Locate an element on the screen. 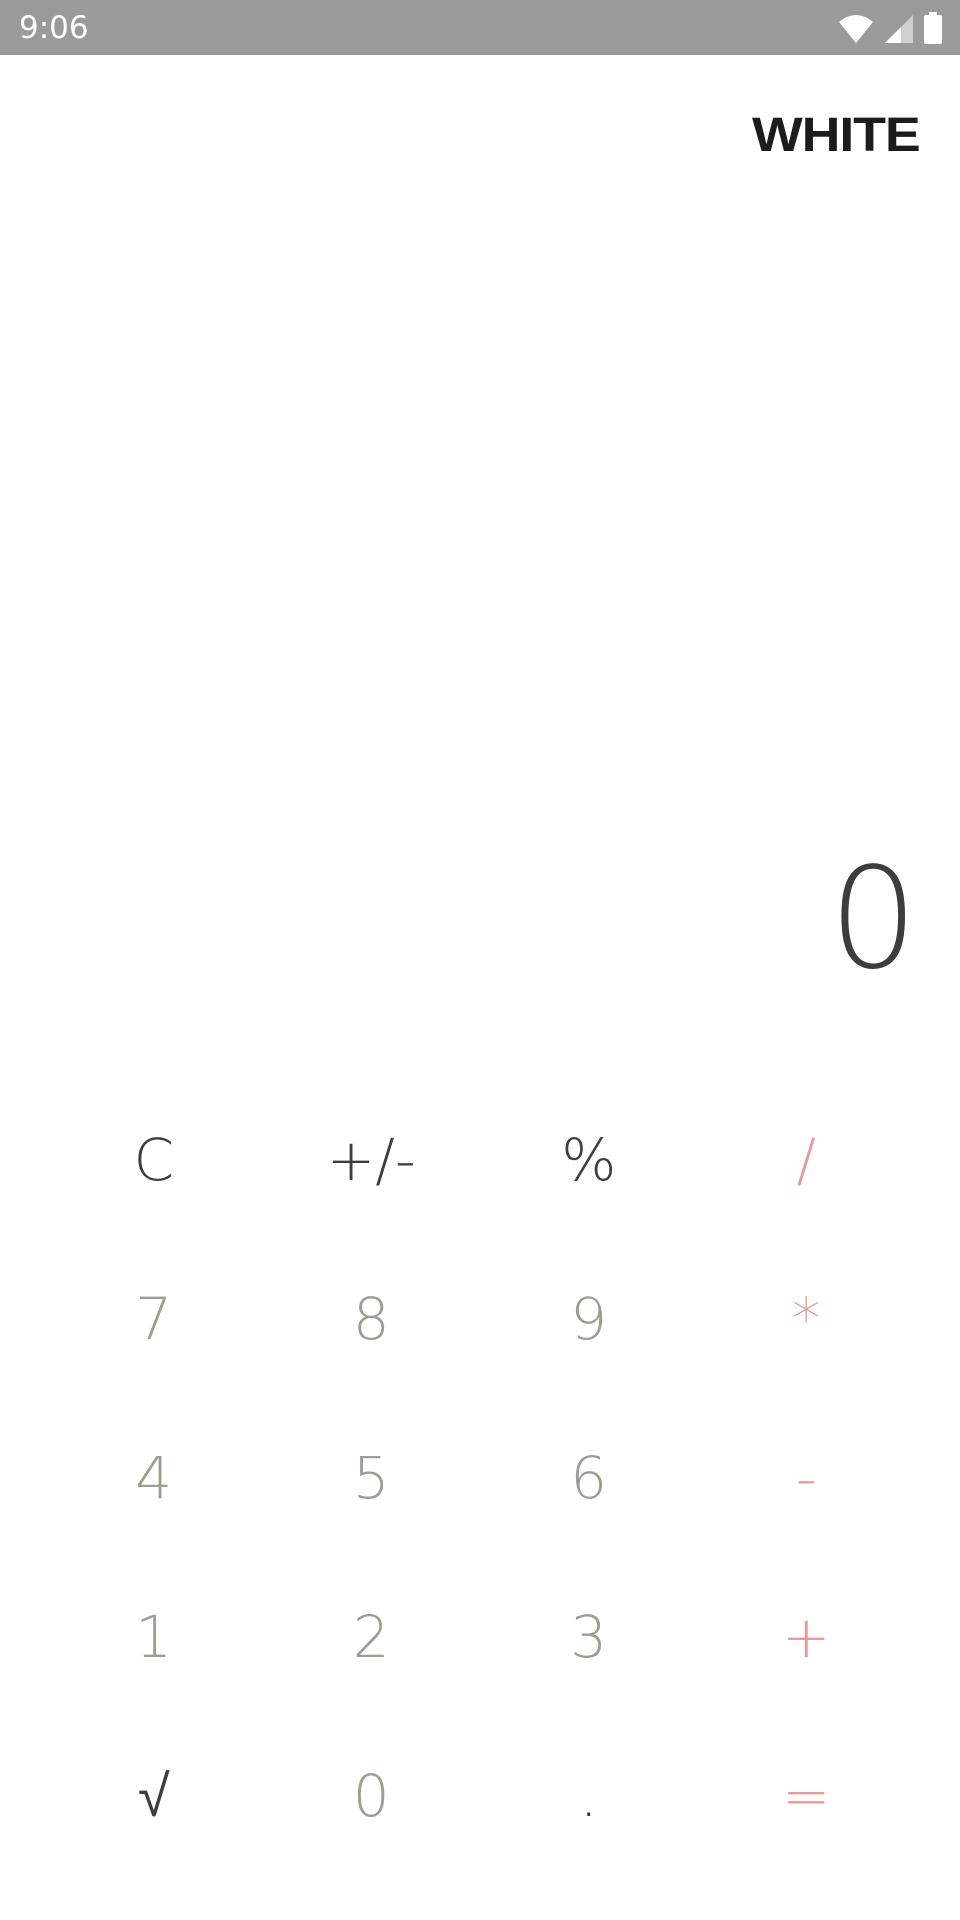  app-brand-title: WHITE is located at coordinates (836, 135).